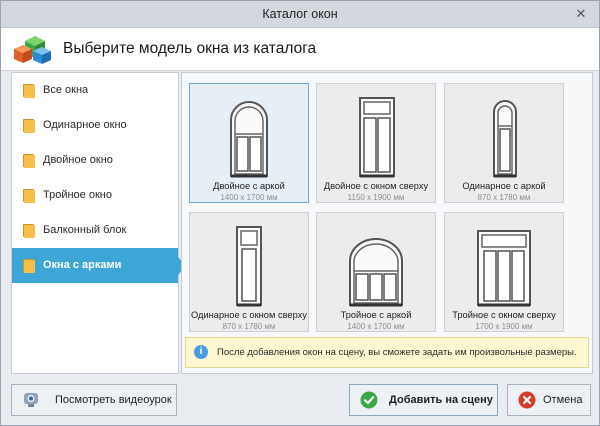 The width and height of the screenshot is (600, 426). I want to click on cancel-icon, so click(527, 400).